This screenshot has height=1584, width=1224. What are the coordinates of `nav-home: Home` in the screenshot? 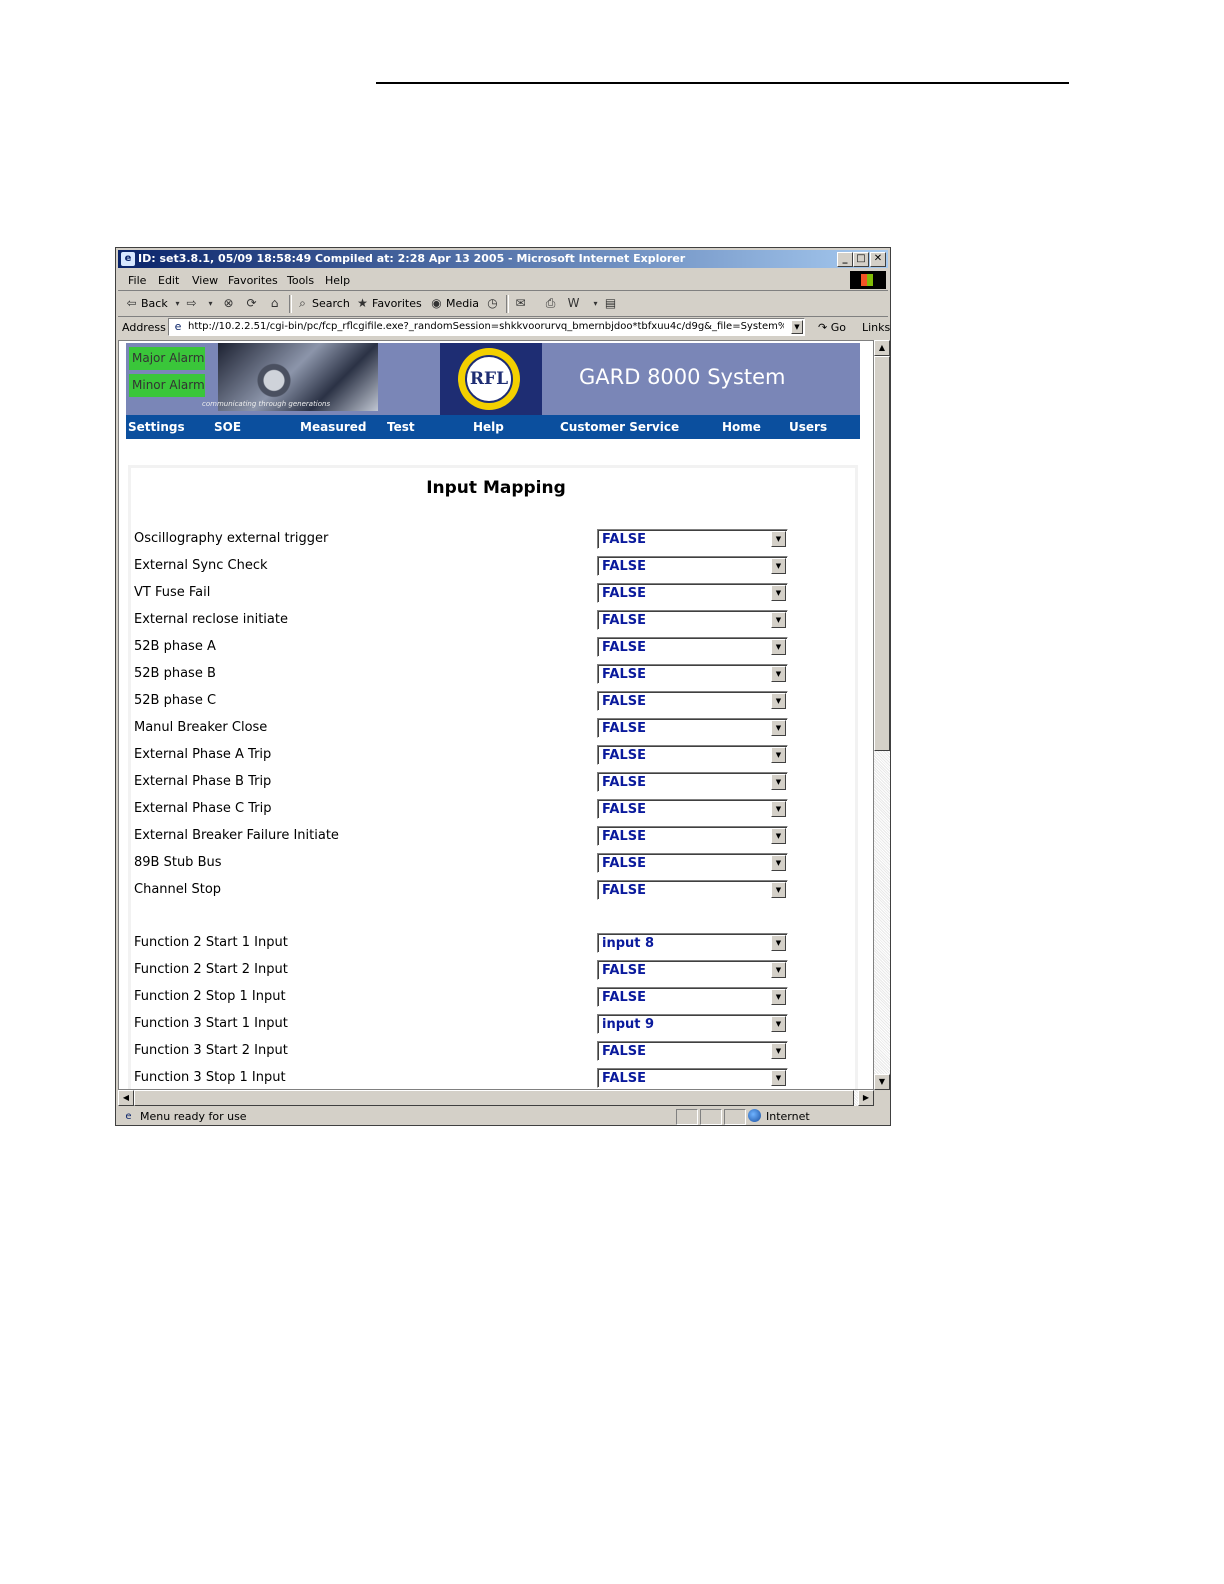 It's located at (741, 427).